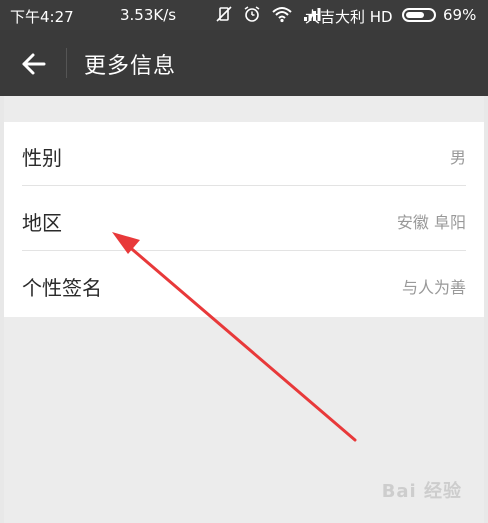 The image size is (488, 523). Describe the element at coordinates (460, 15) in the screenshot. I see `status-battery-percent: 69%` at that location.